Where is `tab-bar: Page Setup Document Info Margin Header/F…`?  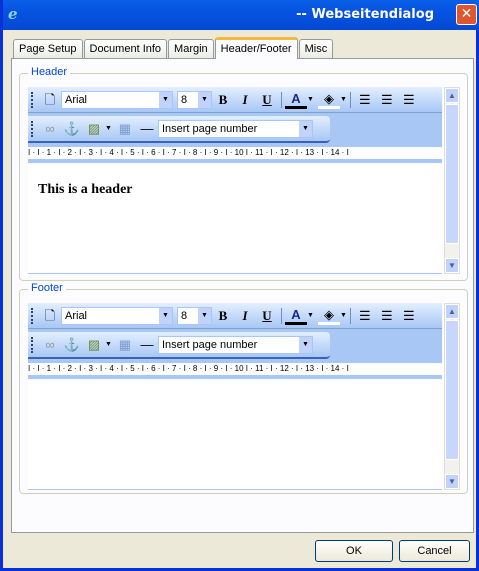 tab-bar: Page Setup Document Info Margin Header/F… is located at coordinates (173, 48).